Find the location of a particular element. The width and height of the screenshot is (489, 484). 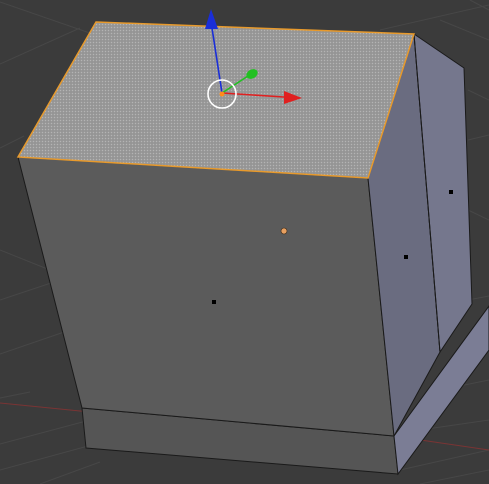

face-dot-active is located at coordinates (284, 231).